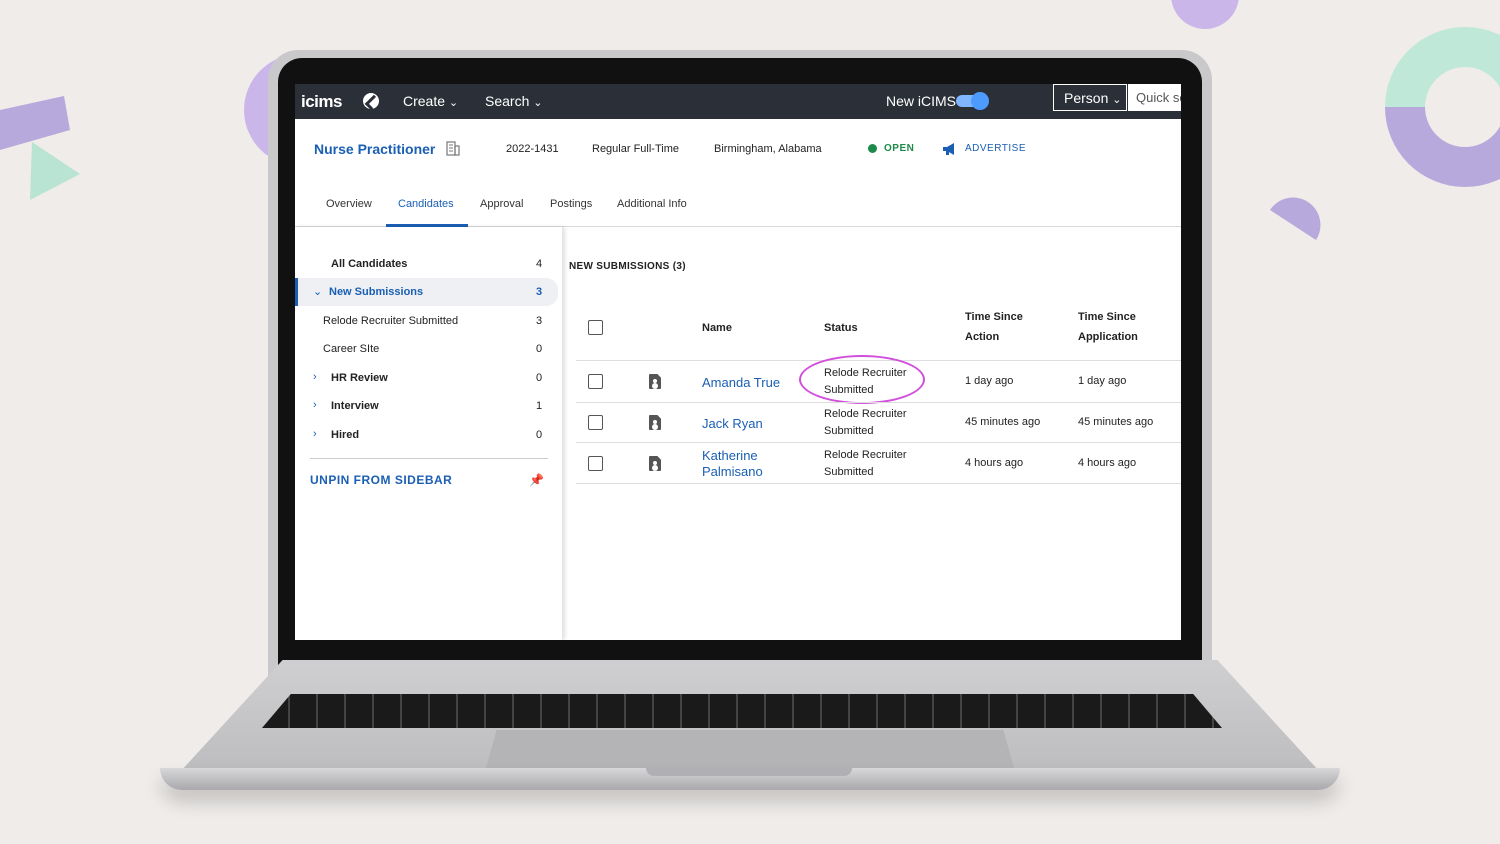  I want to click on sidebar-item-new-submissions: ⌄ New Submissions 3, so click(426, 292).